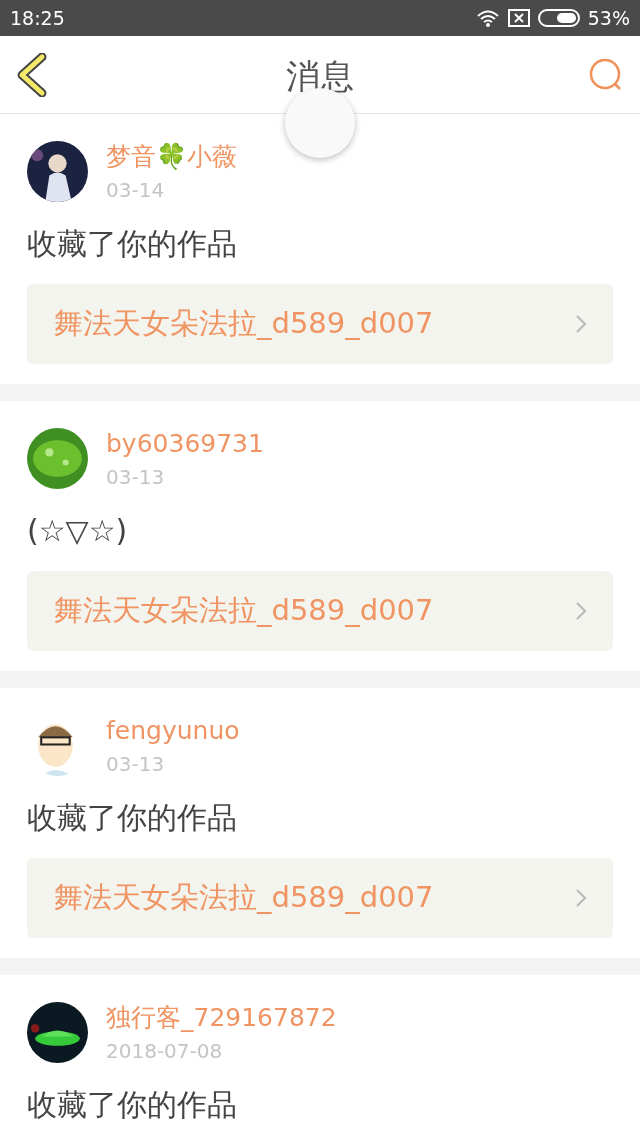 The image size is (640, 1138). Describe the element at coordinates (608, 18) in the screenshot. I see `battery-level: 53%` at that location.